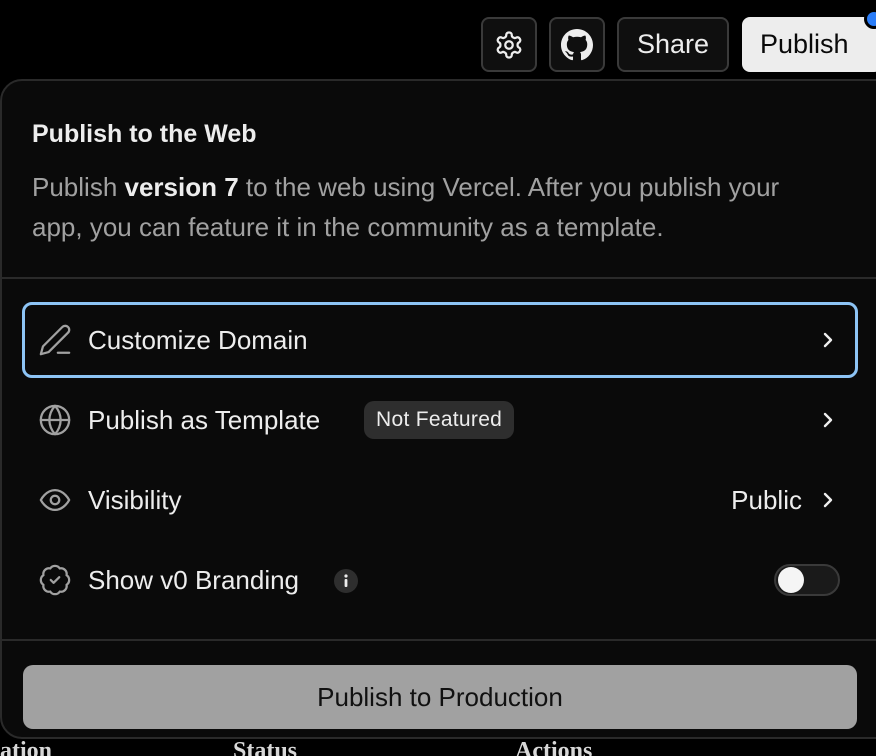 The width and height of the screenshot is (876, 756). What do you see at coordinates (807, 580) in the screenshot?
I see `branding-toggle` at bounding box center [807, 580].